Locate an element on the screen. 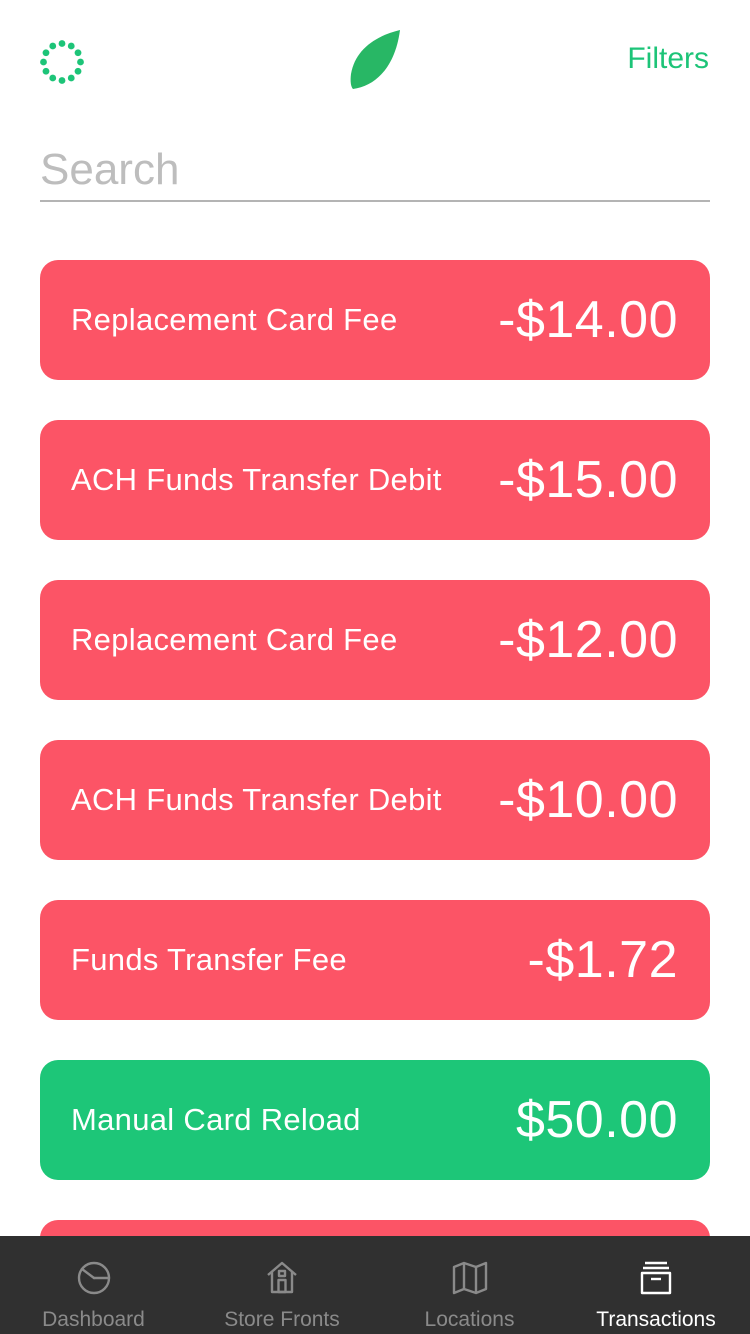 The width and height of the screenshot is (750, 1334). tab-locations: Locations is located at coordinates (469, 1285).